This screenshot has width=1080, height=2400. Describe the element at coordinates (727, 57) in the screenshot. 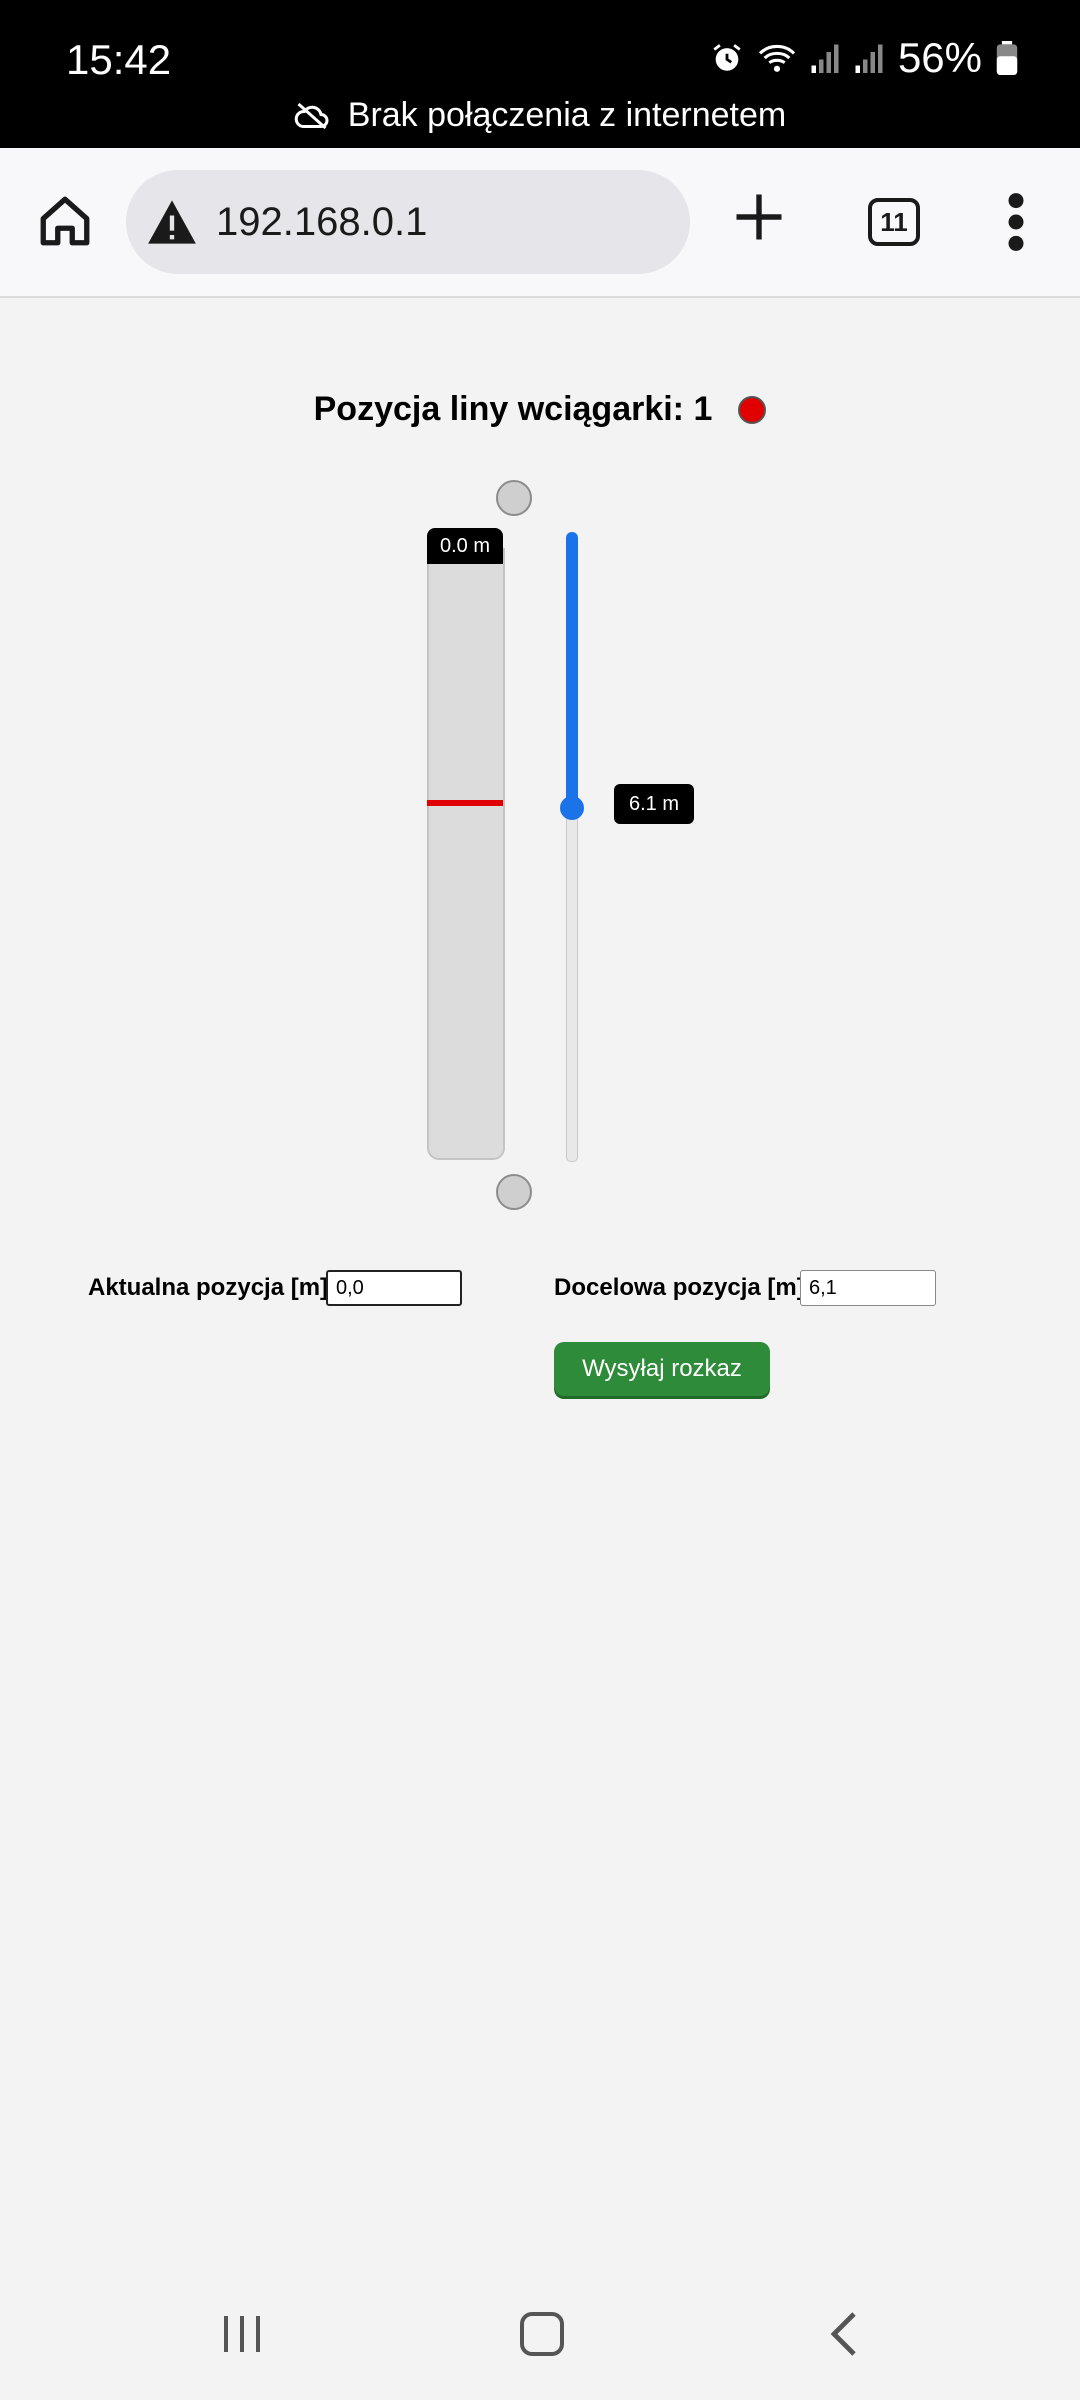

I see `alarm-icon` at that location.